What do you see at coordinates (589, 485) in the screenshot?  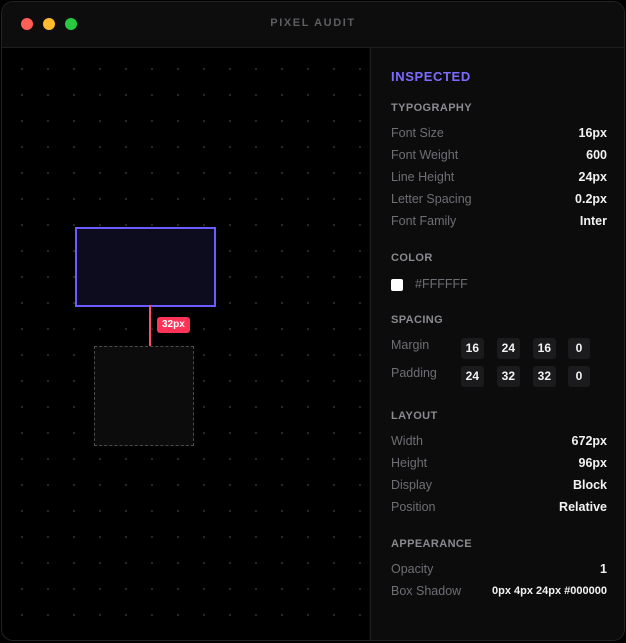 I see `property-value: Block` at bounding box center [589, 485].